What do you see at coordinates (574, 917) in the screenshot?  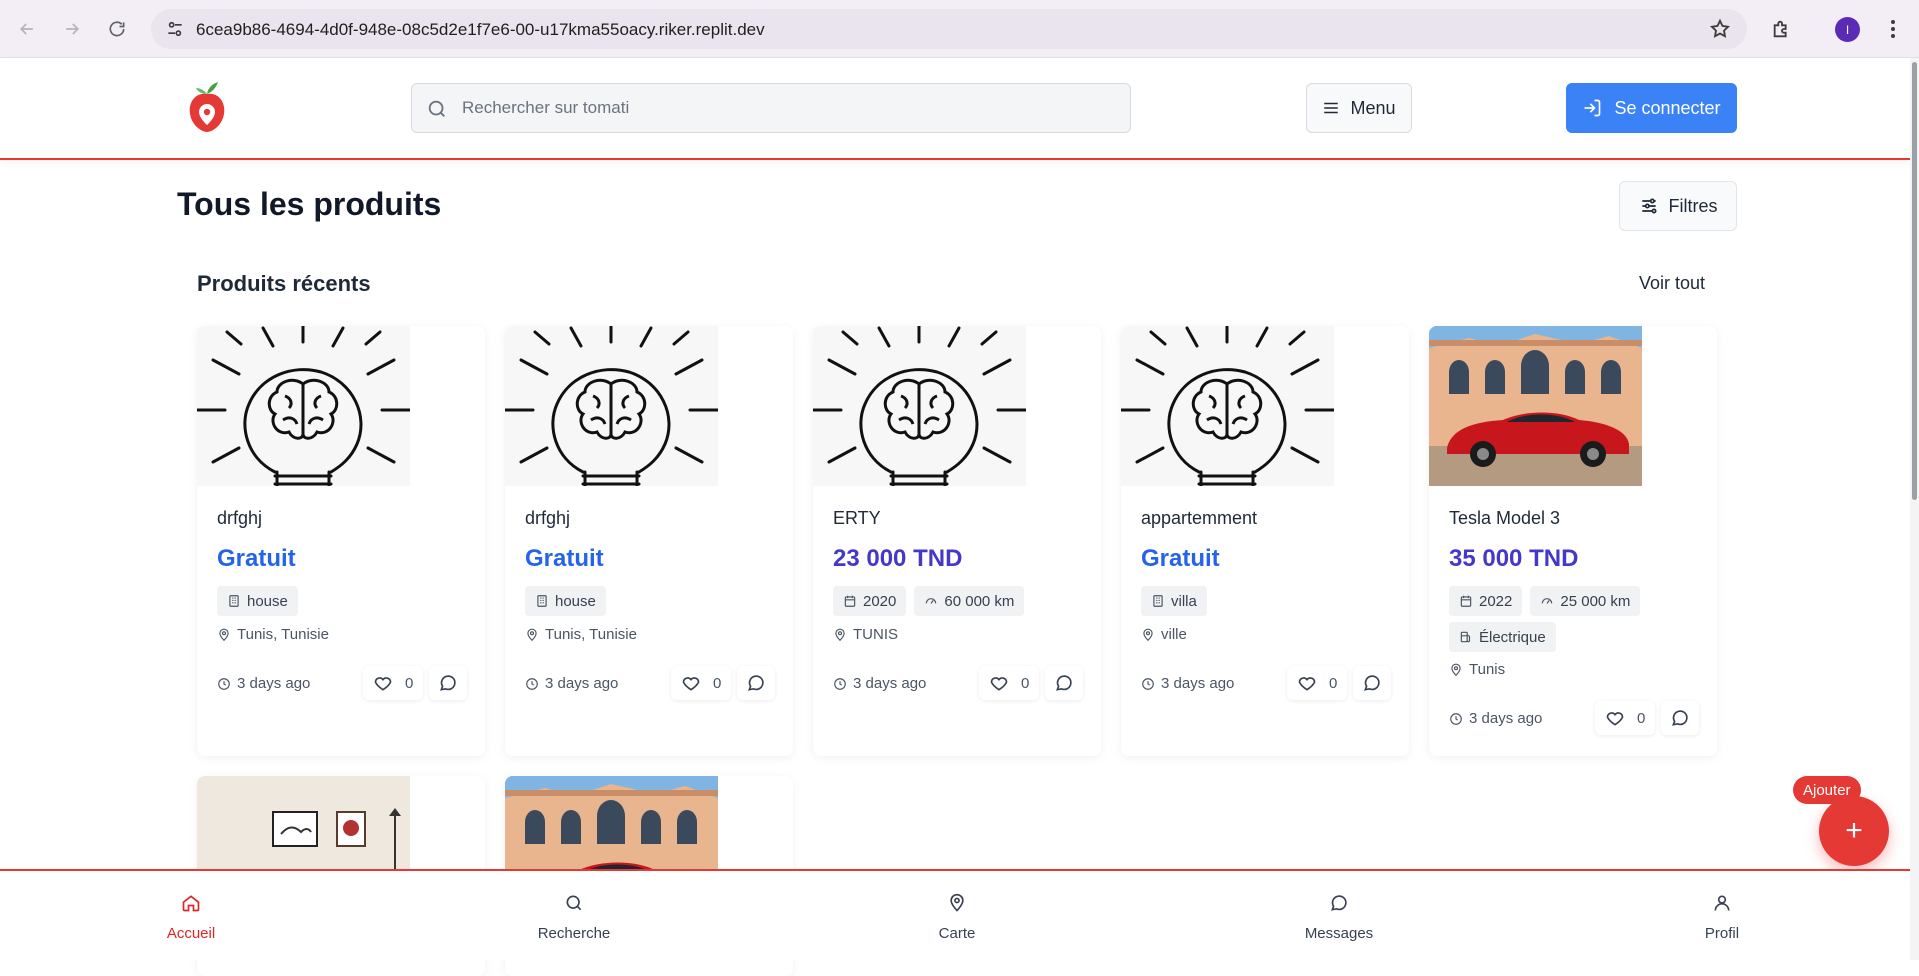 I see `nav-item-recherche: Recherche` at bounding box center [574, 917].